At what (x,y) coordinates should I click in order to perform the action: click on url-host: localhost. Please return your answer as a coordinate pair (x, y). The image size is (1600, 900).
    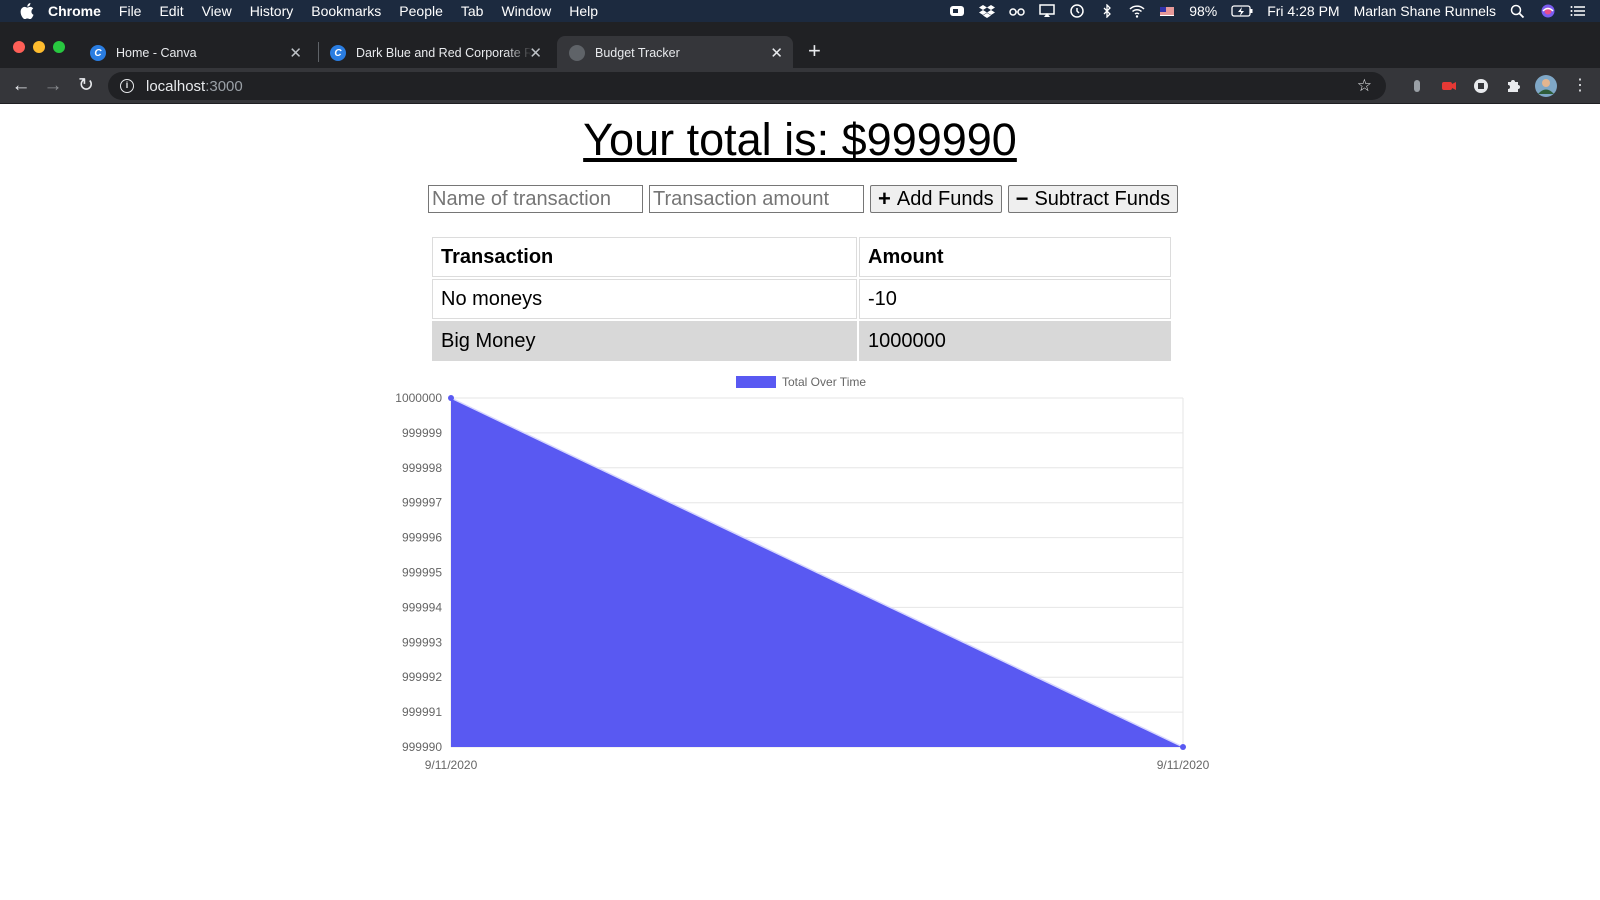
    Looking at the image, I should click on (176, 86).